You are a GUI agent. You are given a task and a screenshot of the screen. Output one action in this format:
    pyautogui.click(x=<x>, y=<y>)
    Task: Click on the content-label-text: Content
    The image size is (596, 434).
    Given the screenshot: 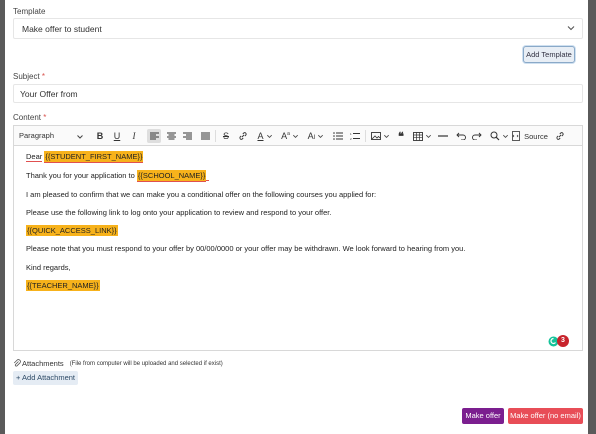 What is the action you would take?
    pyautogui.click(x=27, y=117)
    